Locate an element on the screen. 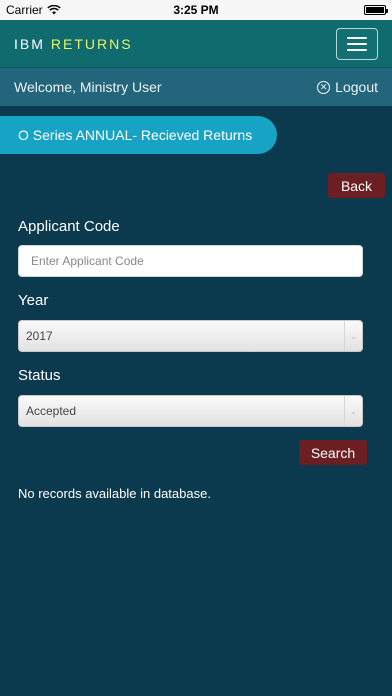  brand-ibm: IBM is located at coordinates (29, 43).